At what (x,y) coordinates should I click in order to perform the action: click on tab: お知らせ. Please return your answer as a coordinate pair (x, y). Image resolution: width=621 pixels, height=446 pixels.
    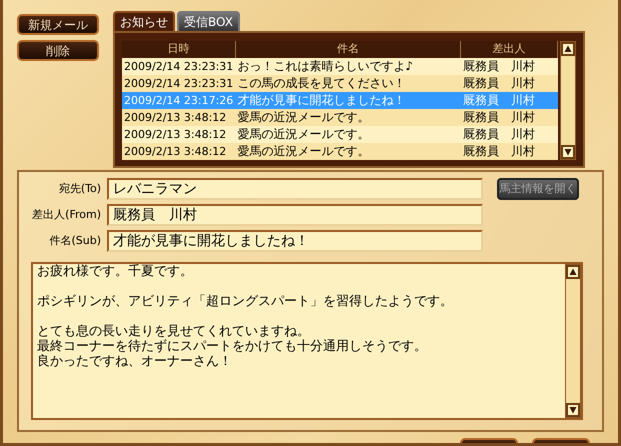
    Looking at the image, I should click on (144, 21).